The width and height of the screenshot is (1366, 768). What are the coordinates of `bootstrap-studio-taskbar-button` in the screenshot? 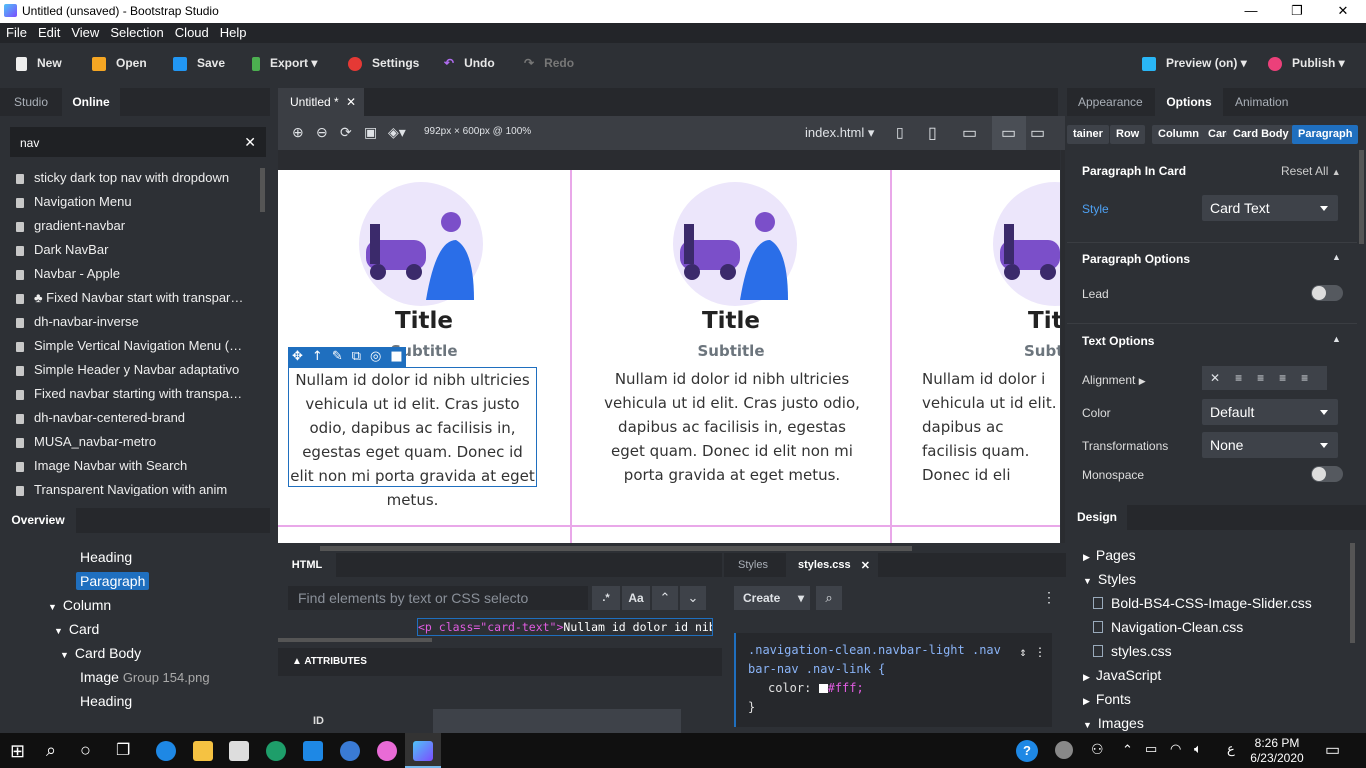 It's located at (423, 750).